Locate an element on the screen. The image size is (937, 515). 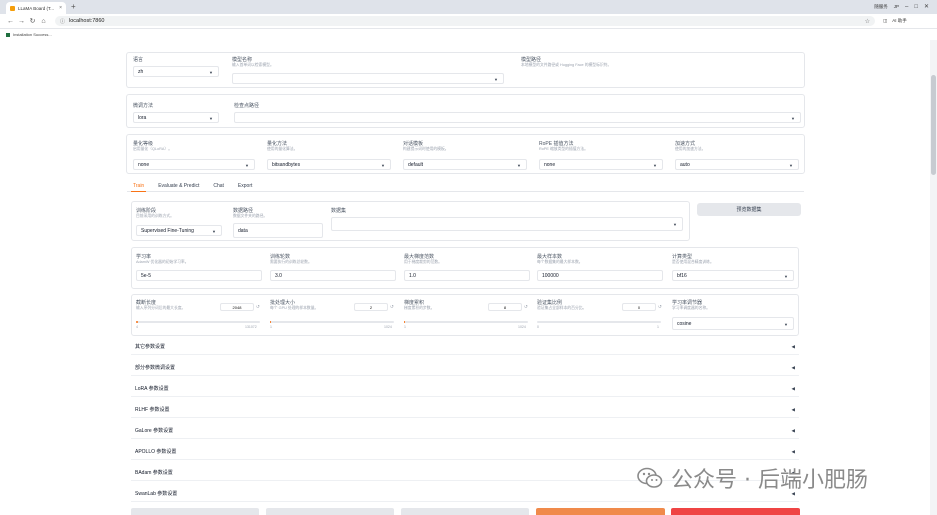
accordion-label: 其它参数设置 is located at coordinates (150, 347).